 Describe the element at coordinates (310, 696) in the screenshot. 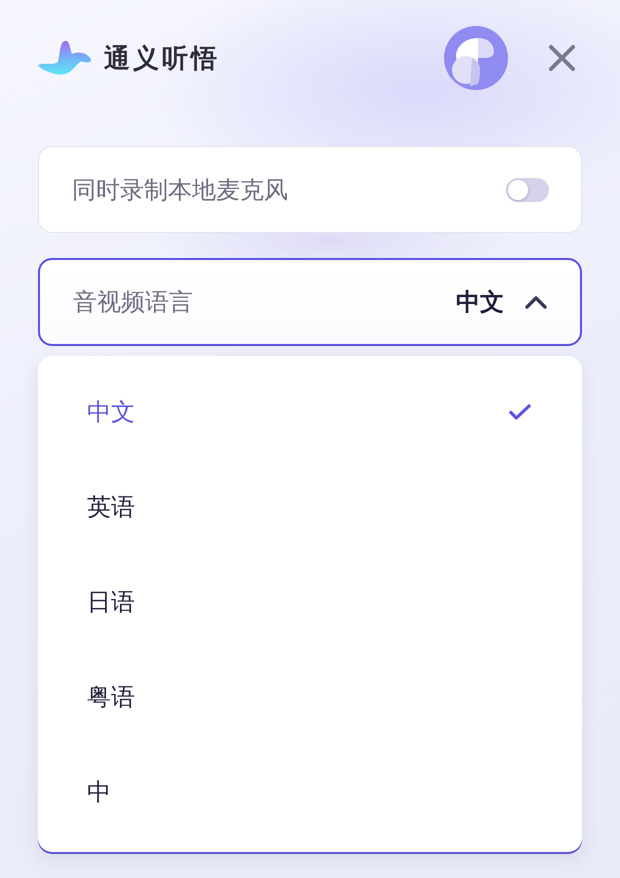

I see `language-option: 粤语` at that location.